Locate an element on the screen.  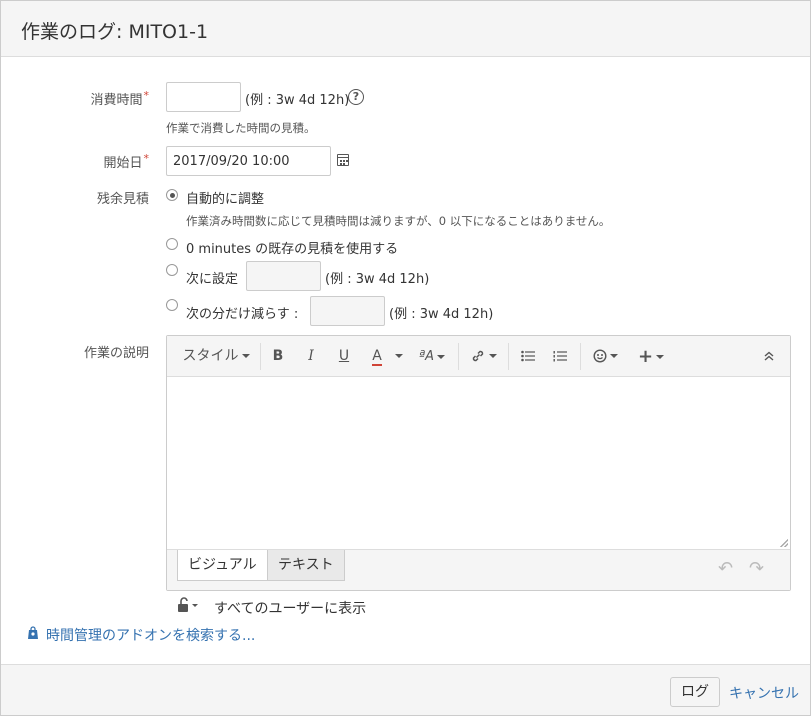
time-spent-description: 作業で消費した時間の見積。 is located at coordinates (241, 128).